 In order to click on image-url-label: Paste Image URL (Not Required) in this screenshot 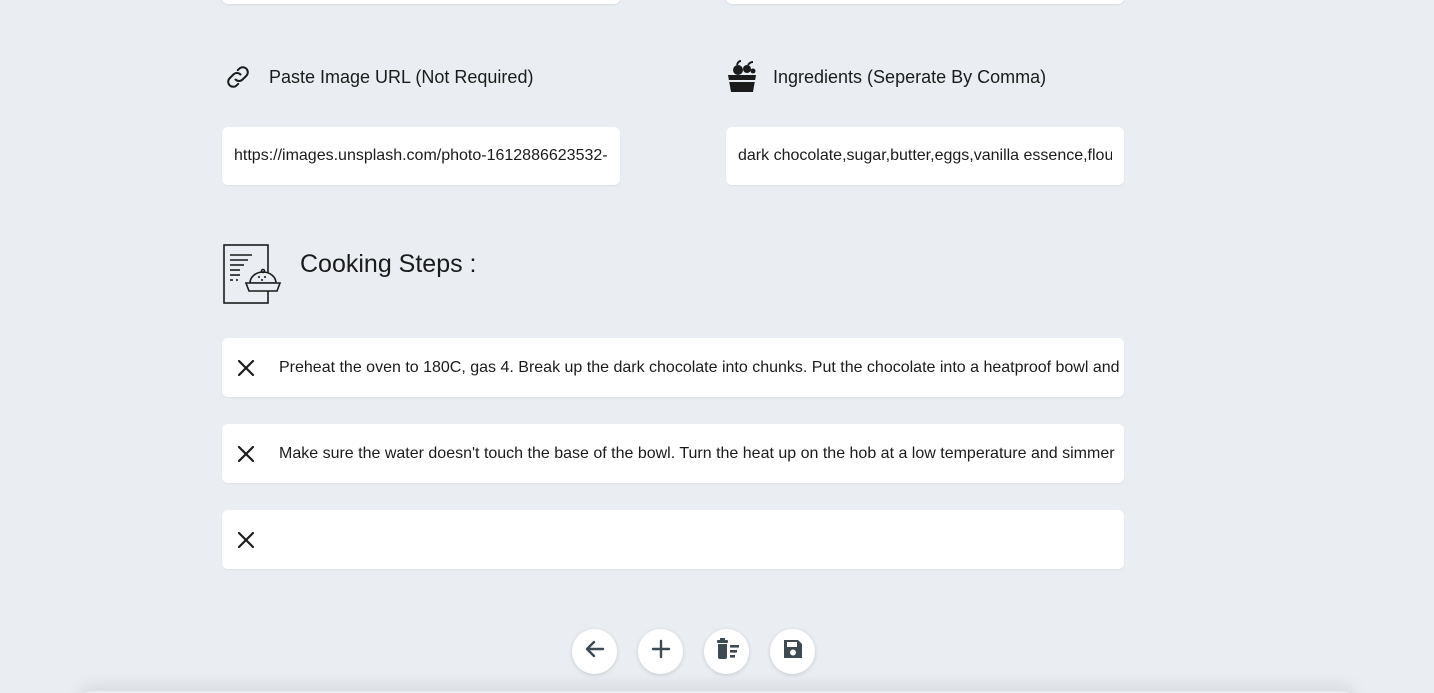, I will do `click(401, 76)`.